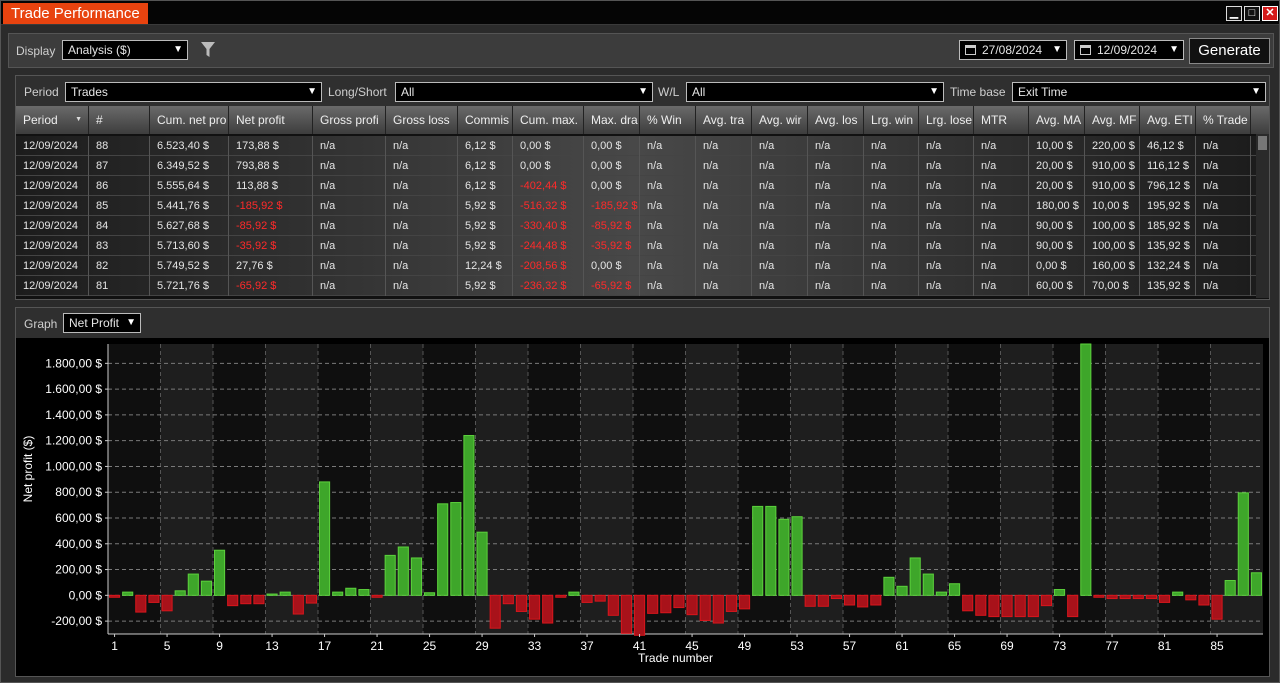  I want to click on y-tick-label: 400,00 $, so click(78, 544).